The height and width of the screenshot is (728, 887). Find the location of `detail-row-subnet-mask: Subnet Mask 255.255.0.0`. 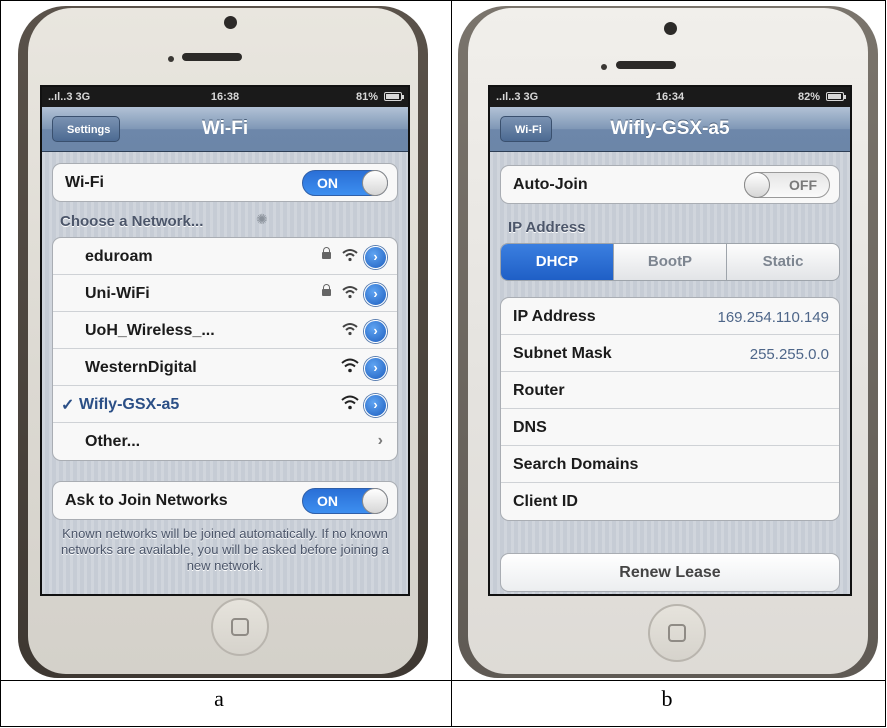

detail-row-subnet-mask: Subnet Mask 255.255.0.0 is located at coordinates (670, 353).